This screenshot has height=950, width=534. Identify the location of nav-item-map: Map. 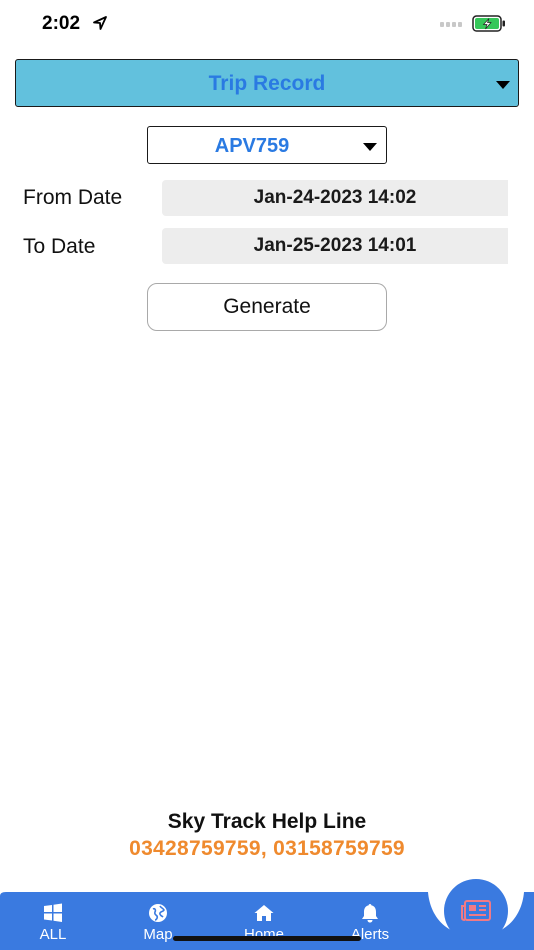
(158, 921).